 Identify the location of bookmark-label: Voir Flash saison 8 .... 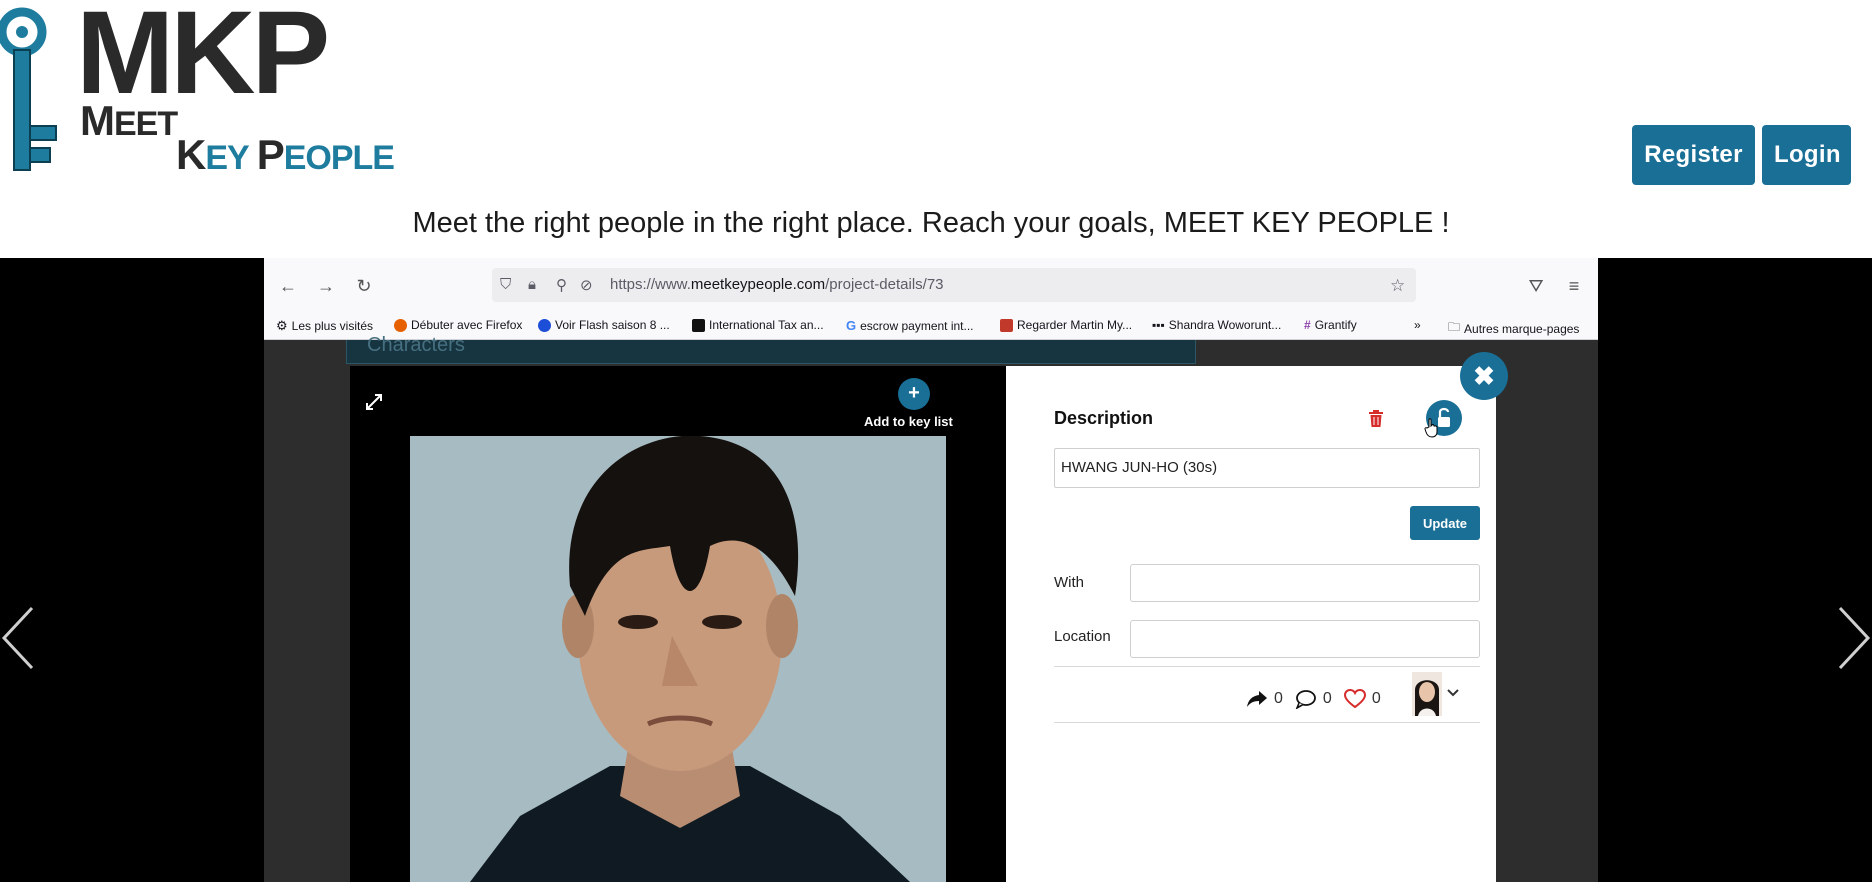
(612, 325).